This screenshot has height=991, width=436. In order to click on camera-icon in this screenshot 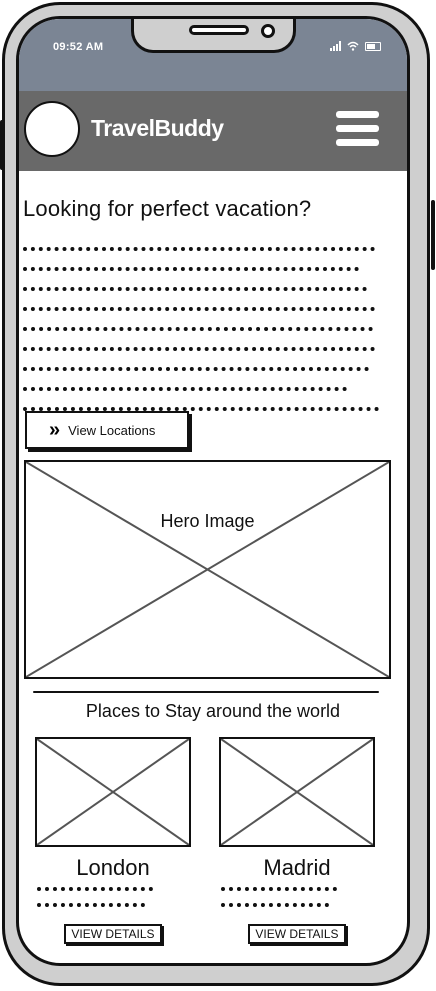, I will do `click(268, 31)`.